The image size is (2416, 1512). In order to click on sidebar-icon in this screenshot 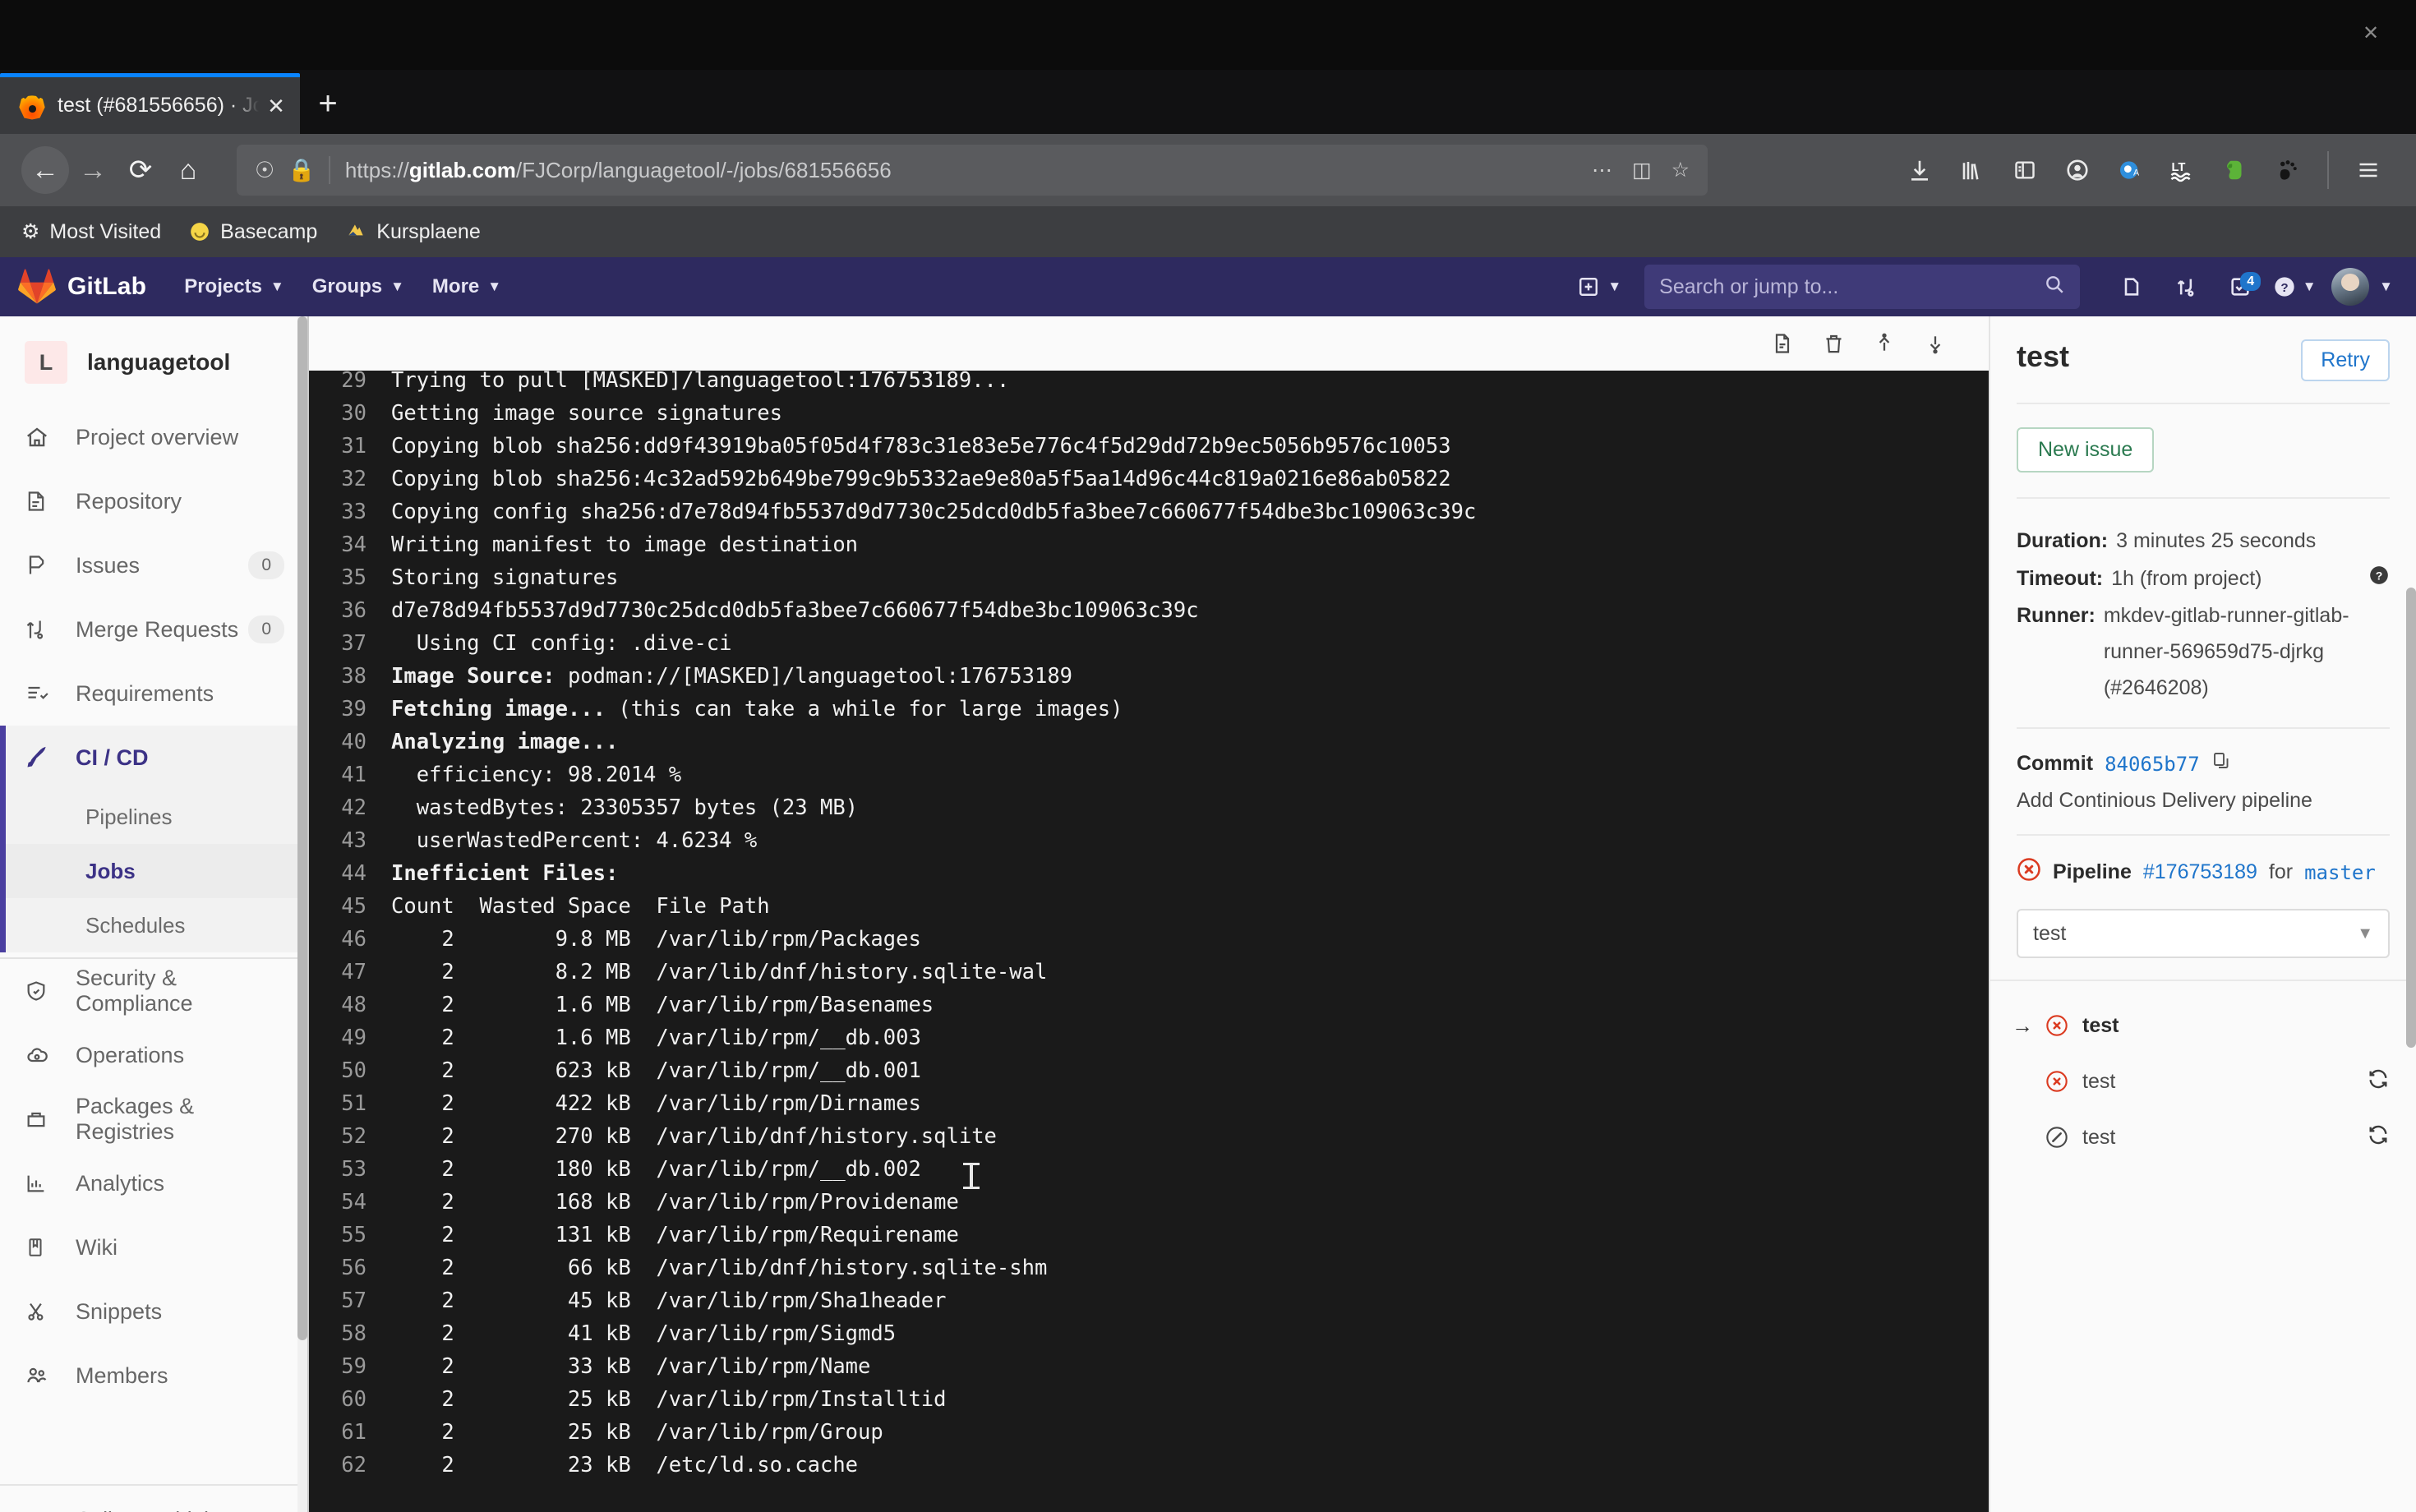, I will do `click(2025, 170)`.